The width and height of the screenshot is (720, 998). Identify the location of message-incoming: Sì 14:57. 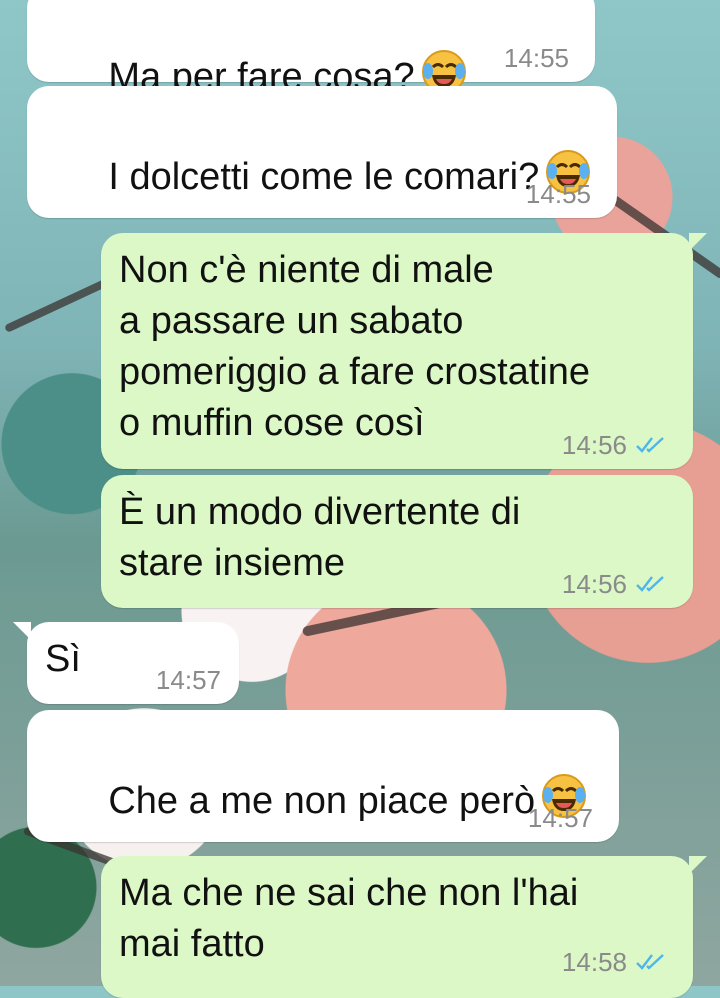
(126, 663).